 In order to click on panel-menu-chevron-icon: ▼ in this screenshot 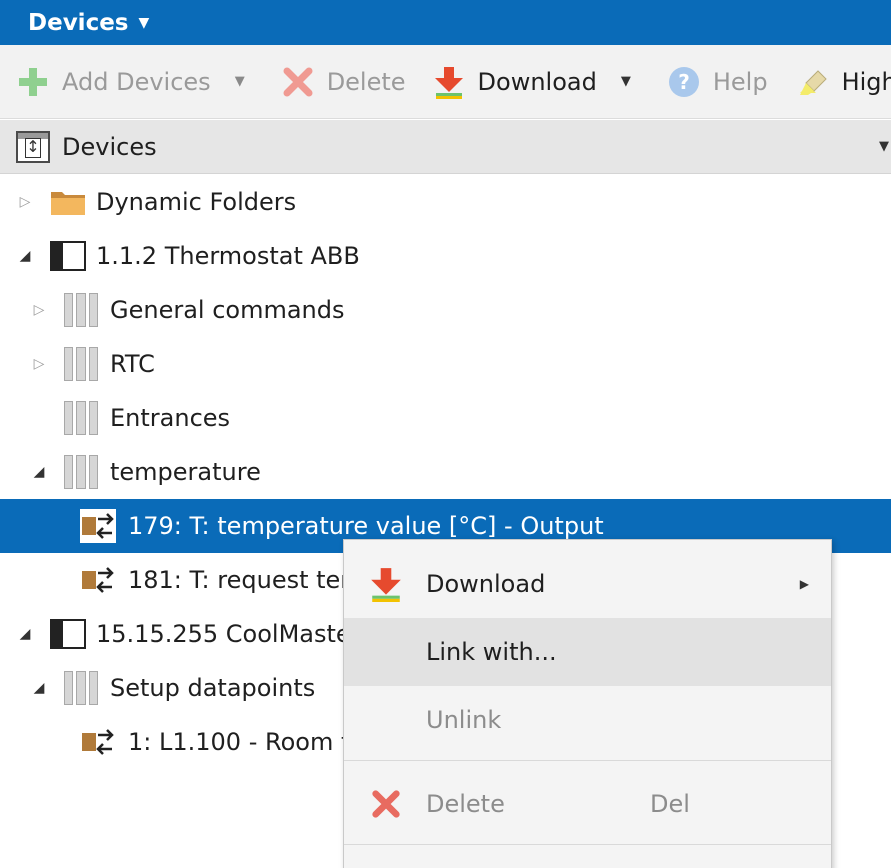, I will do `click(884, 146)`.